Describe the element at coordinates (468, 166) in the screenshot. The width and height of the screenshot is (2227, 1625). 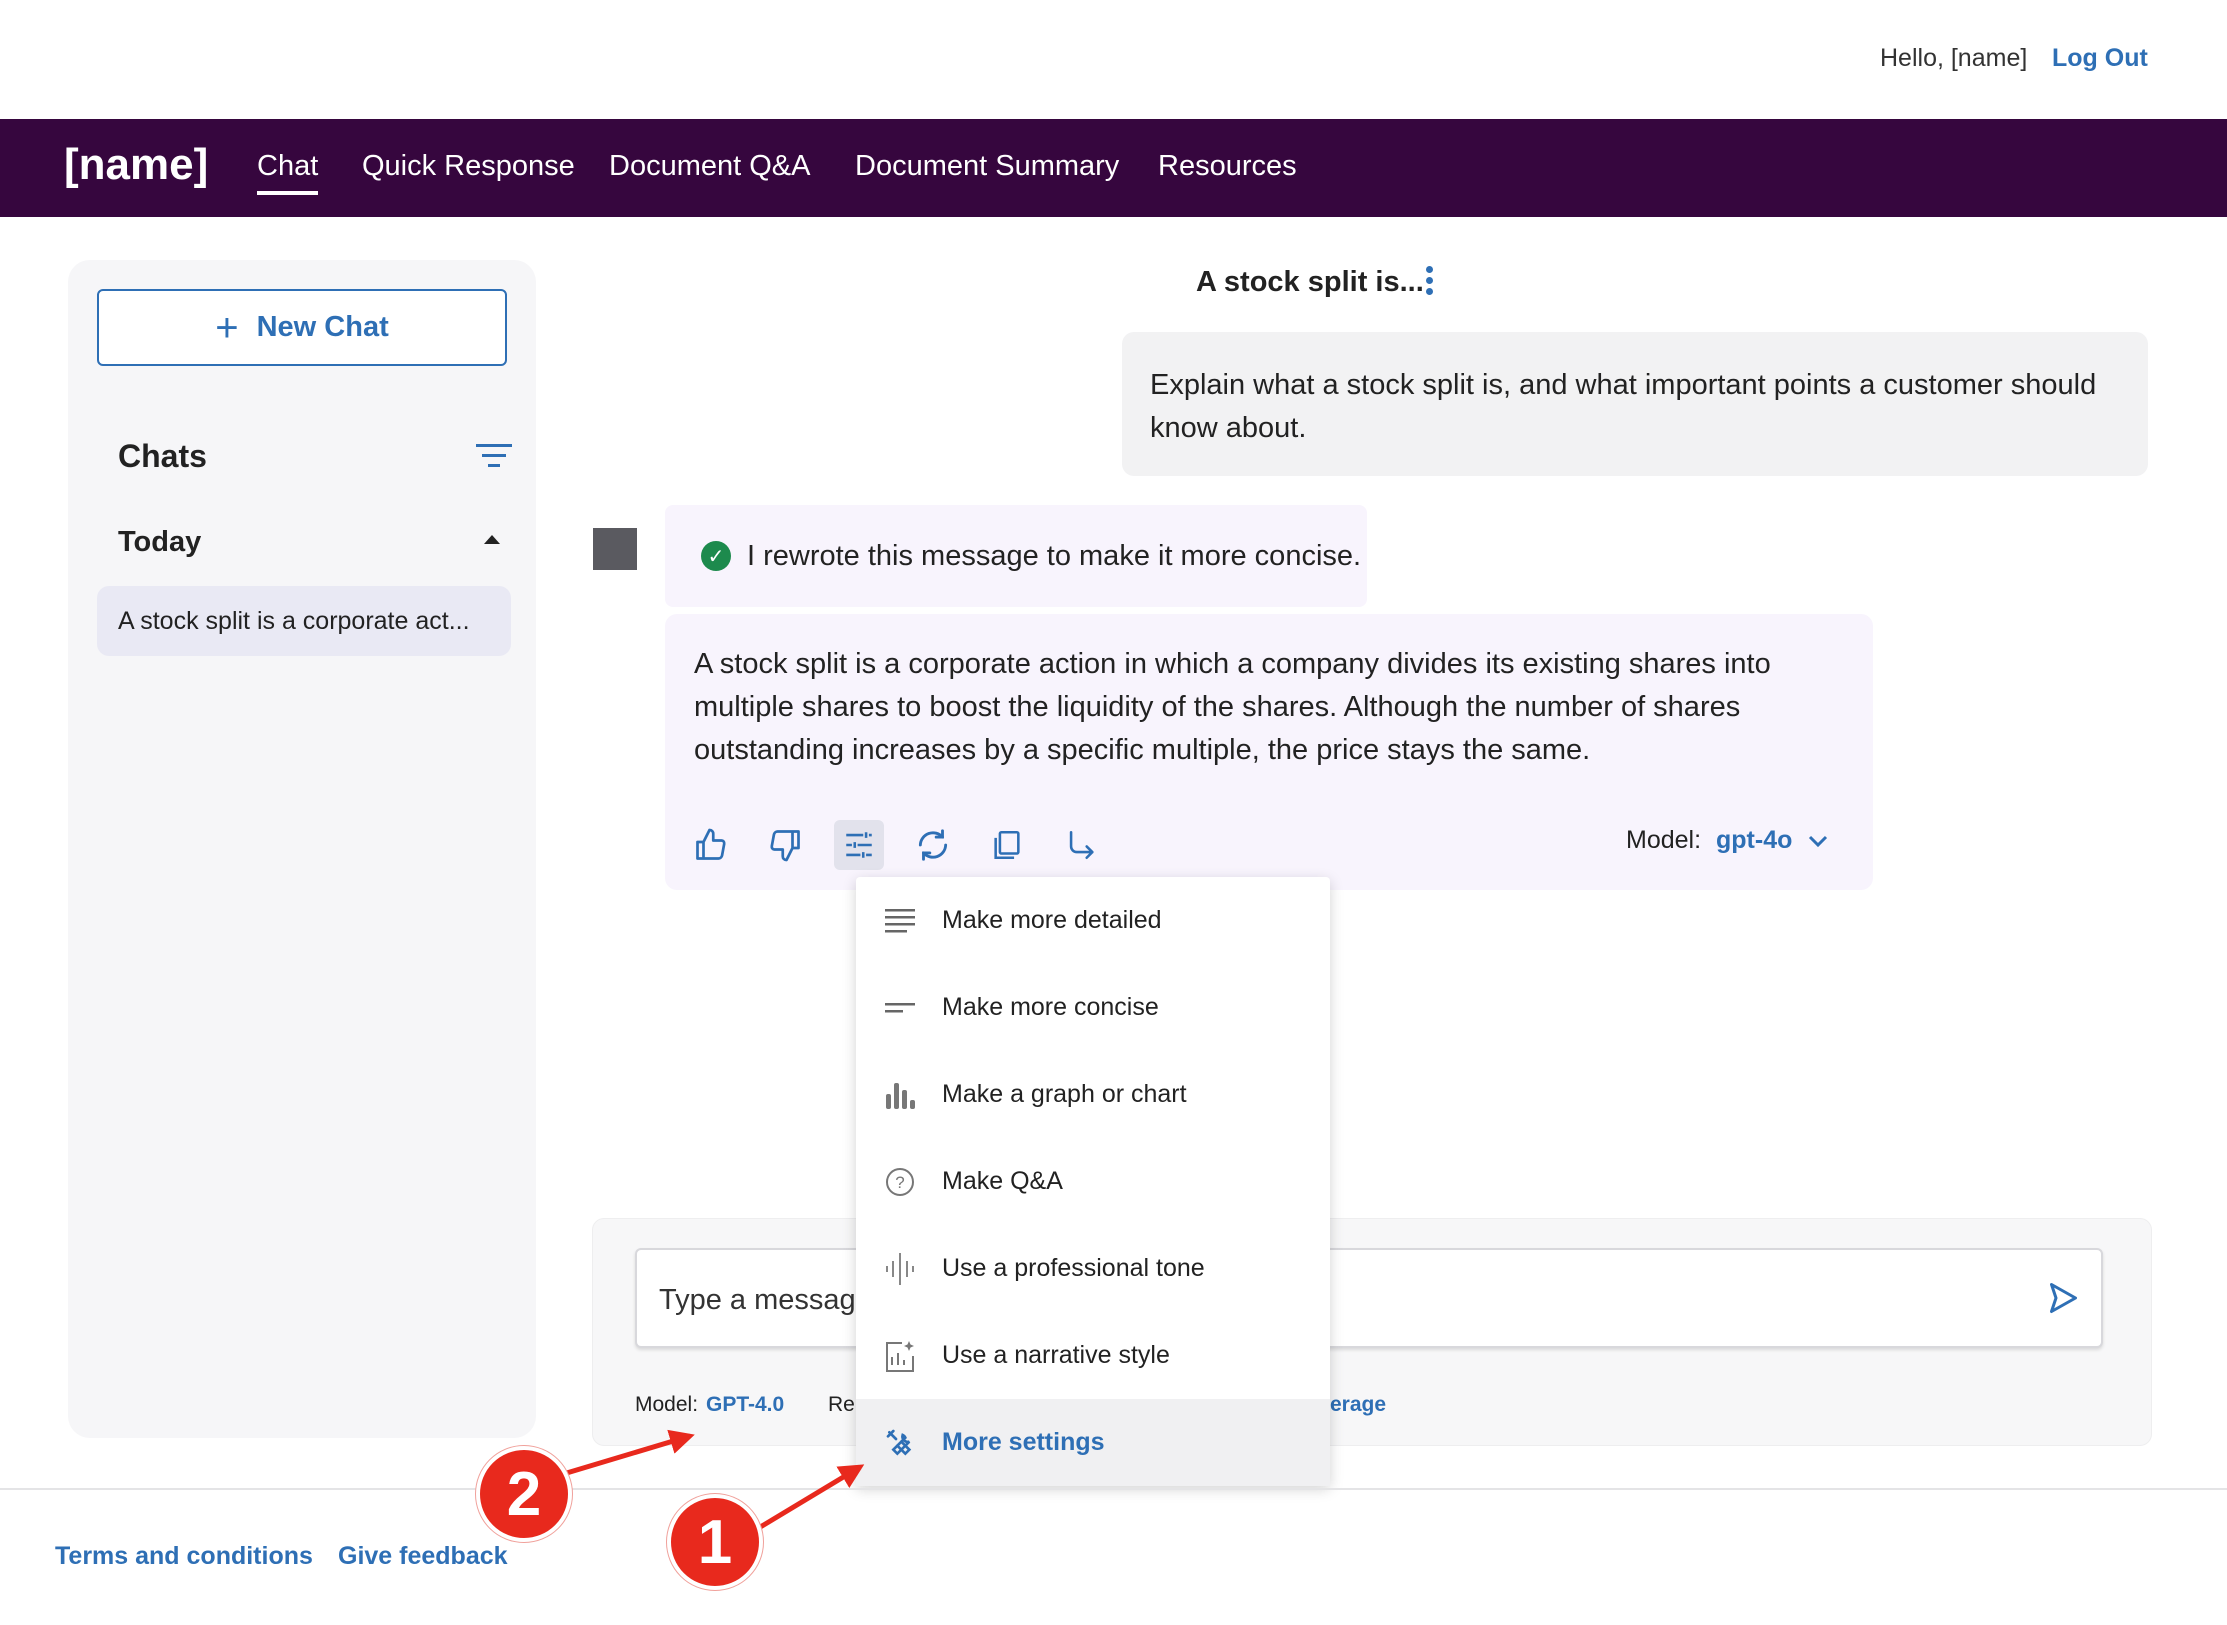
I see `tab-quick-response: Quick Response` at that location.